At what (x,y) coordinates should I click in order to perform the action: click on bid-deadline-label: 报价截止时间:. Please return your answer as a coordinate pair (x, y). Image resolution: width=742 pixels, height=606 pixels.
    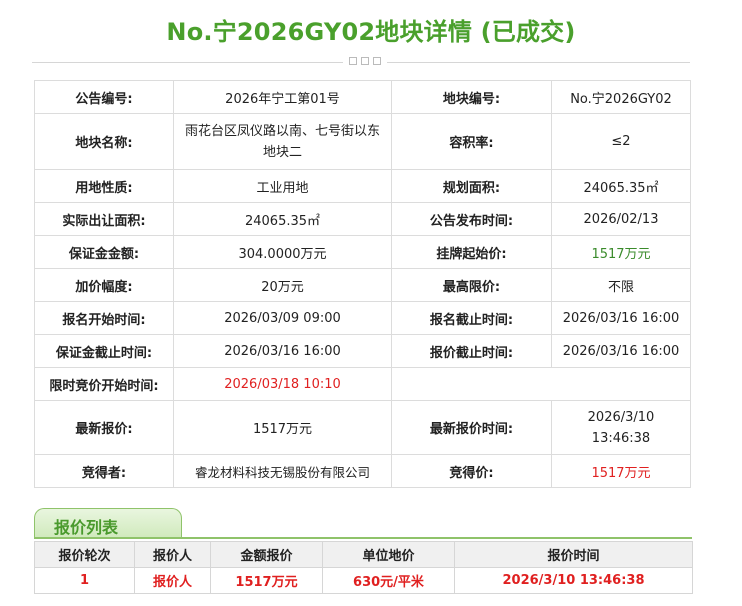
    Looking at the image, I should click on (471, 351).